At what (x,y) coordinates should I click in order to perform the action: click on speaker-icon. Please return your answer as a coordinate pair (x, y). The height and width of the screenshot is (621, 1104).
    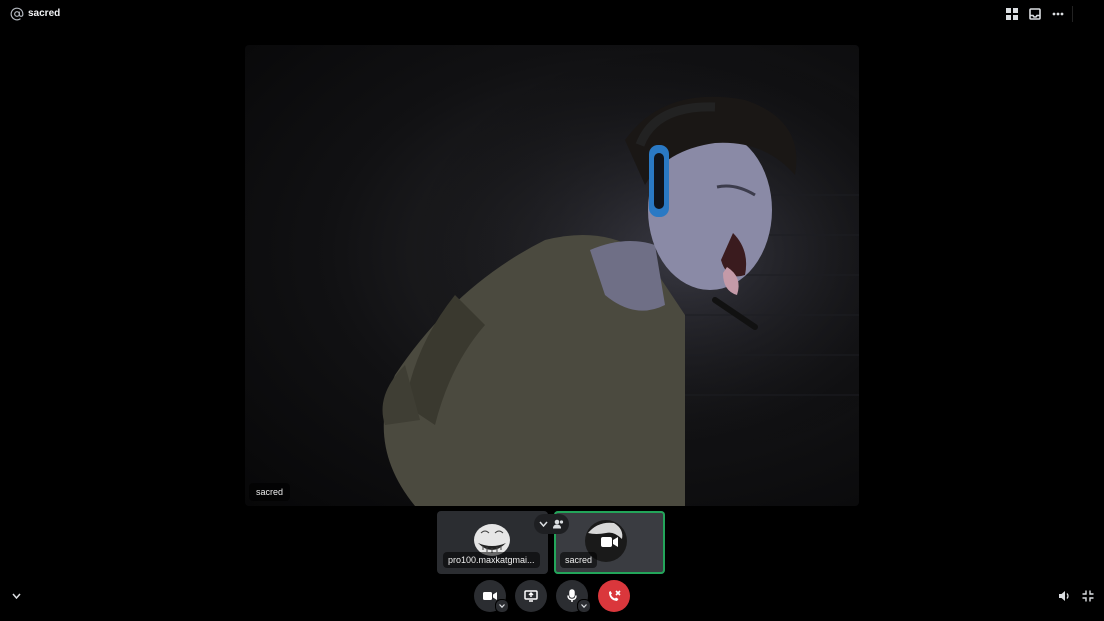
    Looking at the image, I should click on (1063, 596).